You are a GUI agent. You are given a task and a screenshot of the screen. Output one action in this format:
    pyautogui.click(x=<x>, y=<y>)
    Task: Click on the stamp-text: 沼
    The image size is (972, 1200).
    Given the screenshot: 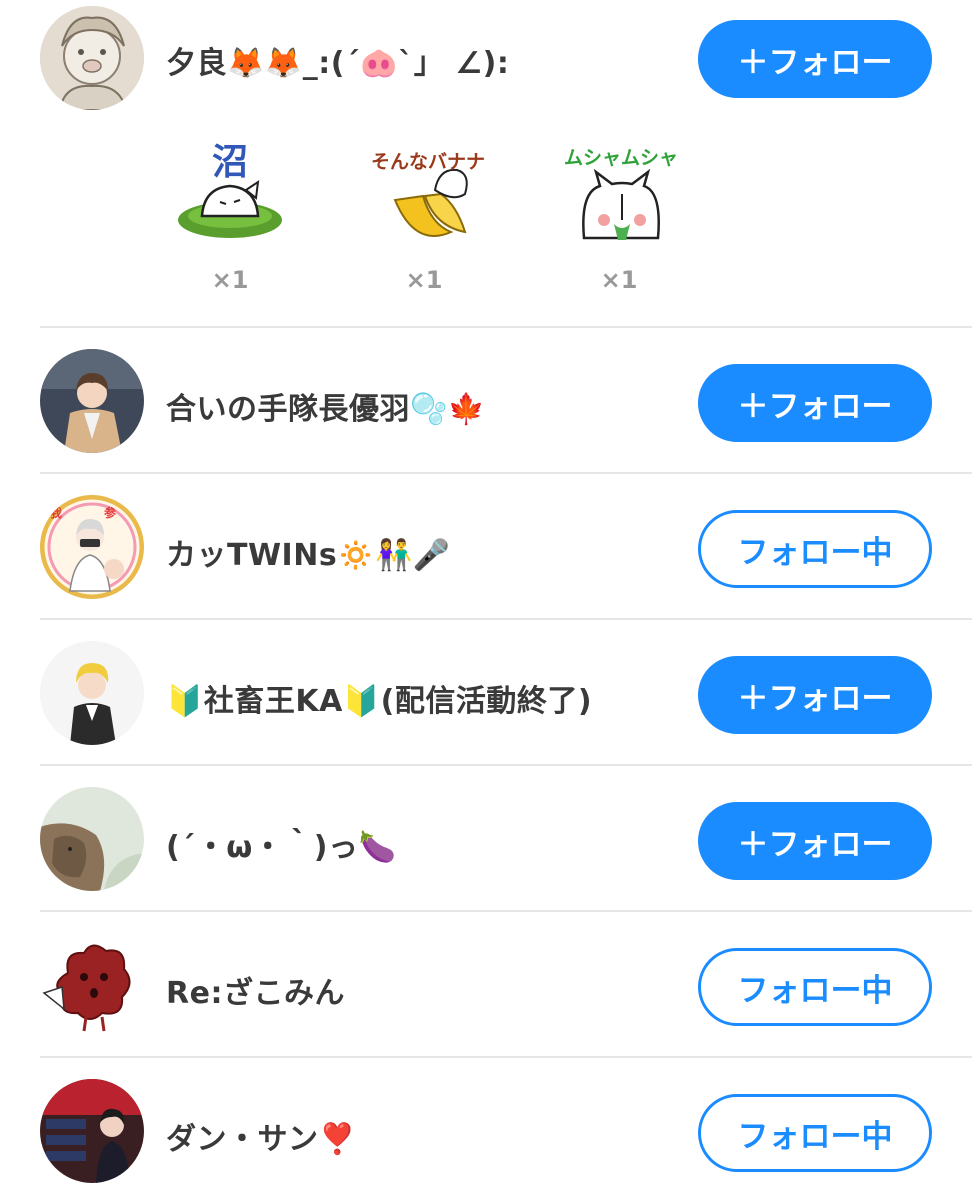 What is the action you would take?
    pyautogui.click(x=230, y=162)
    